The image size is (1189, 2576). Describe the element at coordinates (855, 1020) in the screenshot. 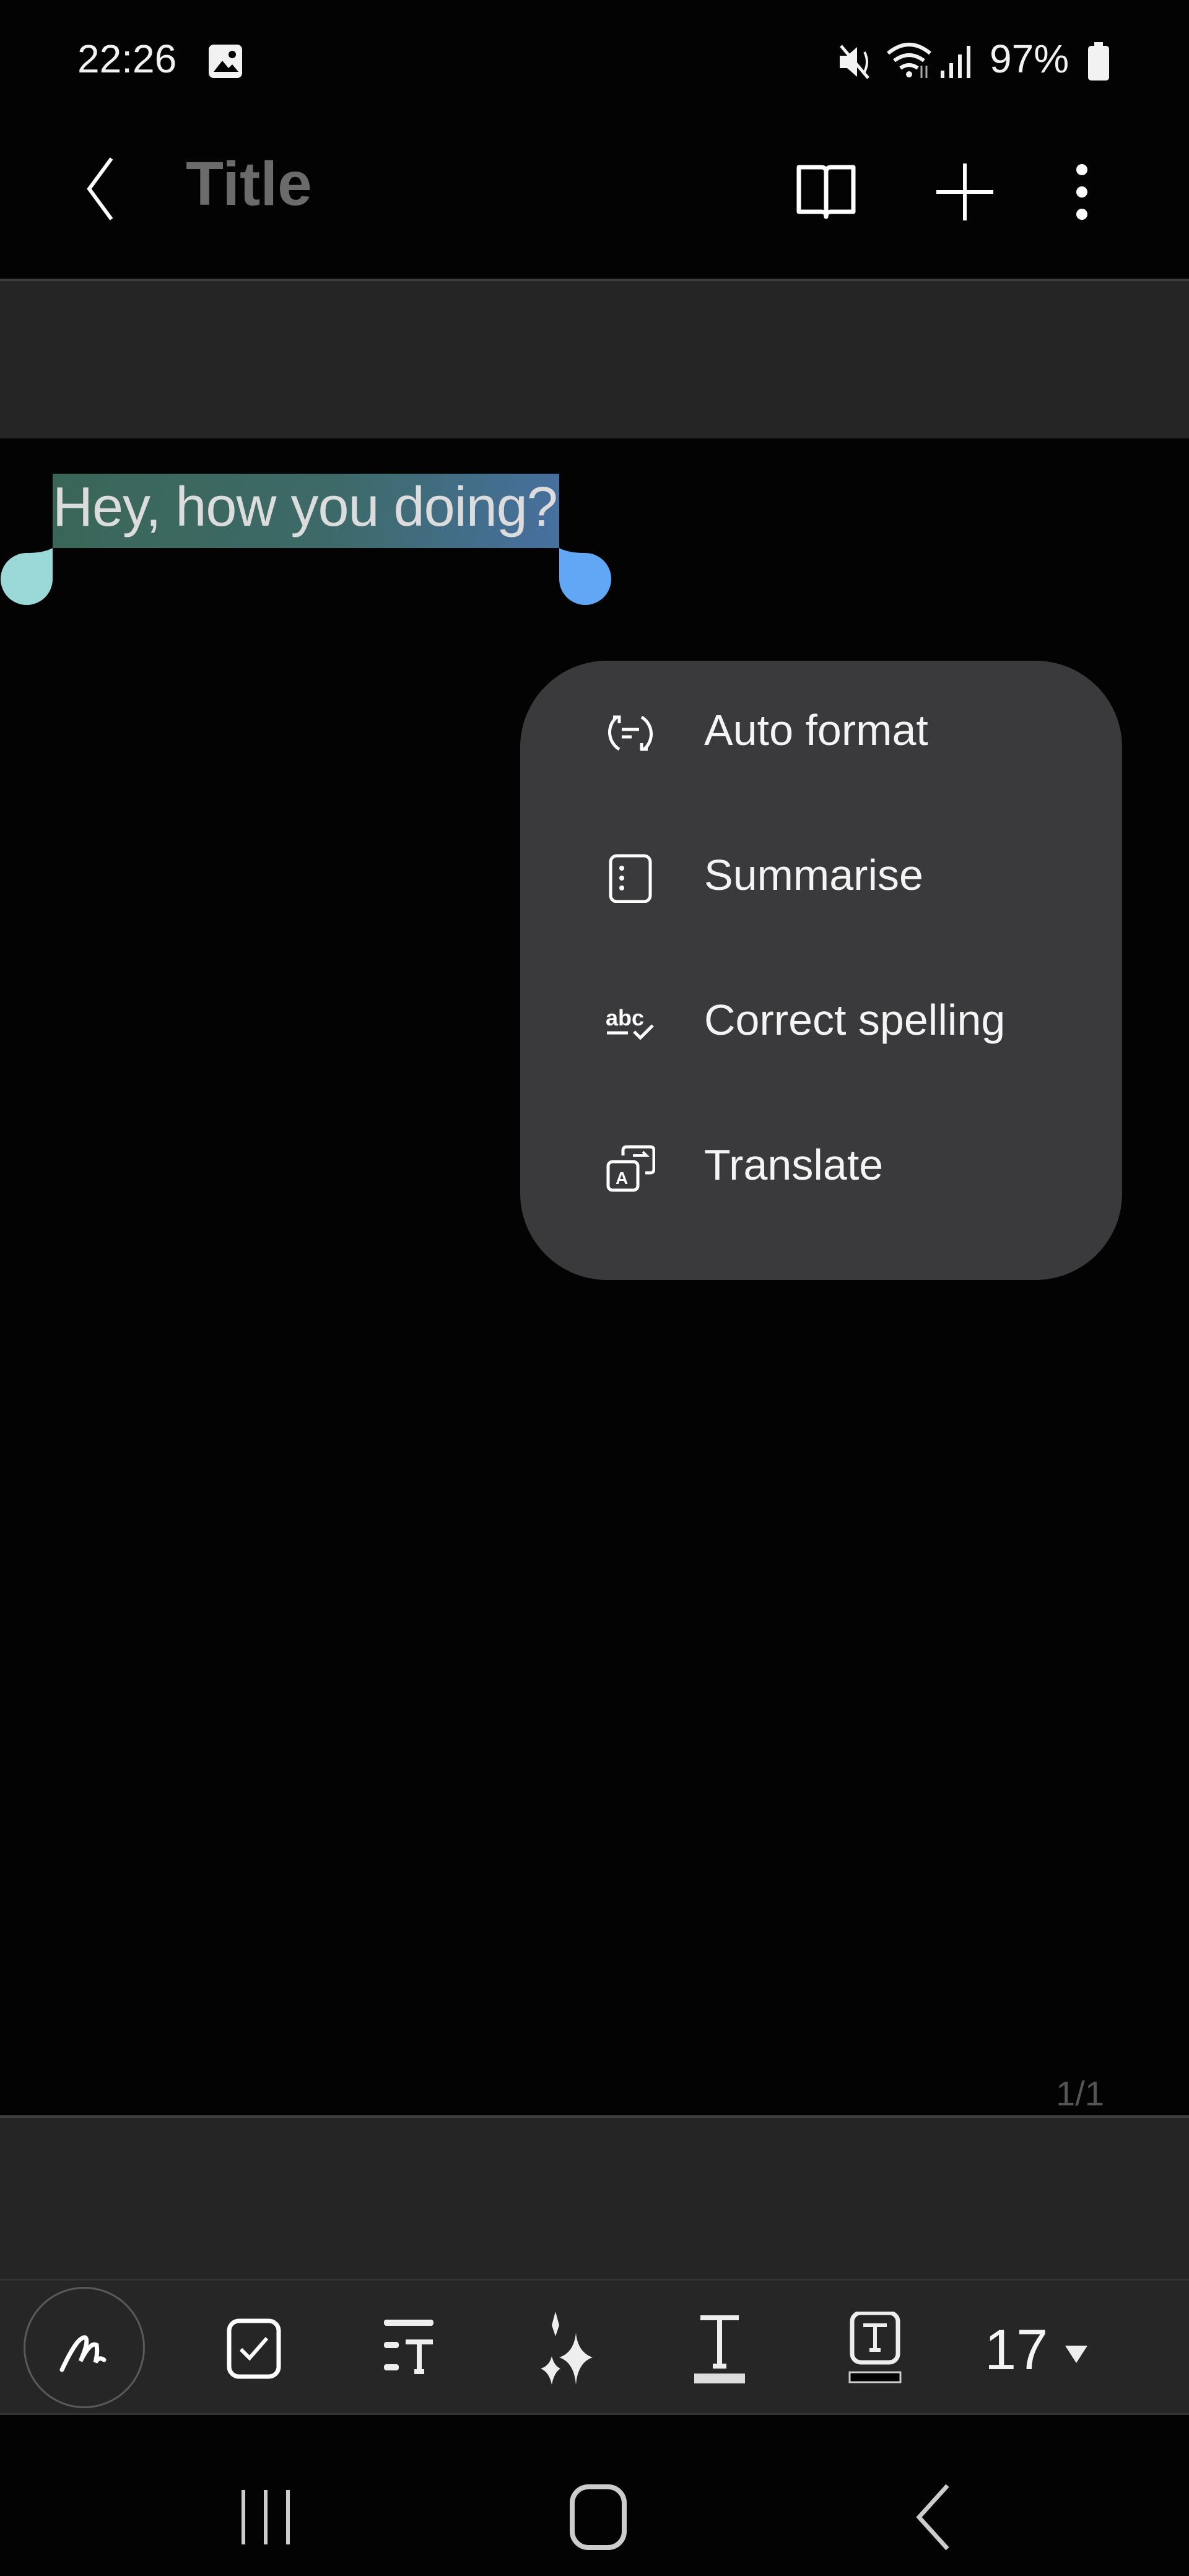

I see `menu-item-label: Correct spelling` at that location.